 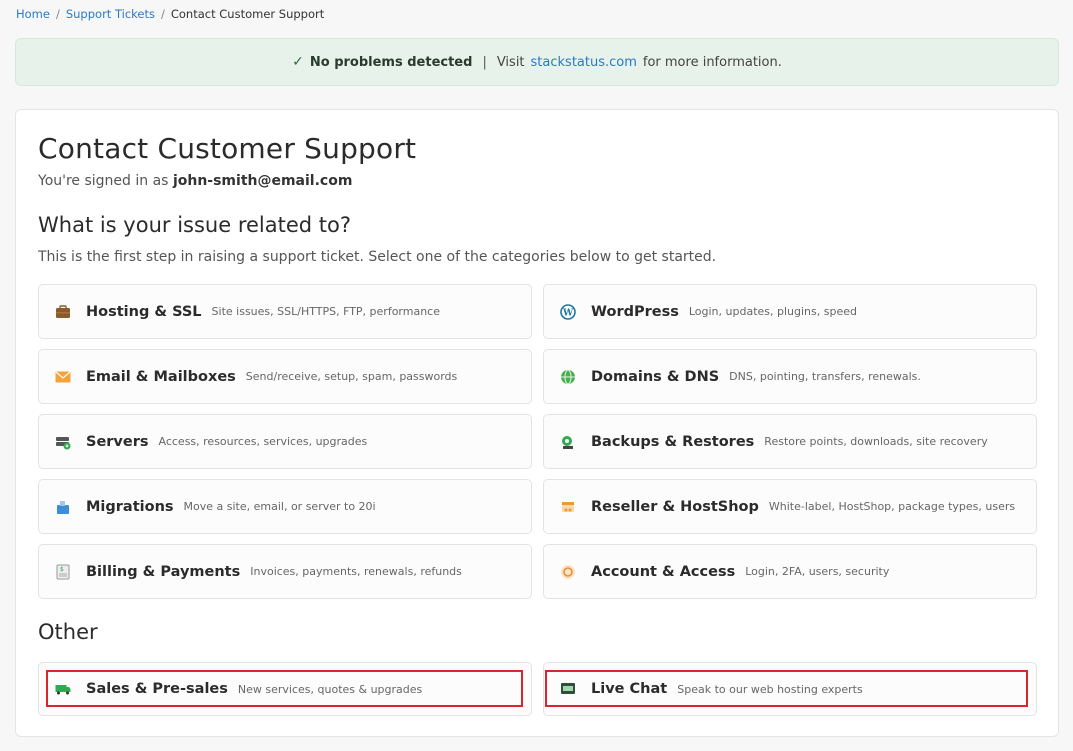 I want to click on category-desc: Invoices, payments, renewals, refunds, so click(x=356, y=571).